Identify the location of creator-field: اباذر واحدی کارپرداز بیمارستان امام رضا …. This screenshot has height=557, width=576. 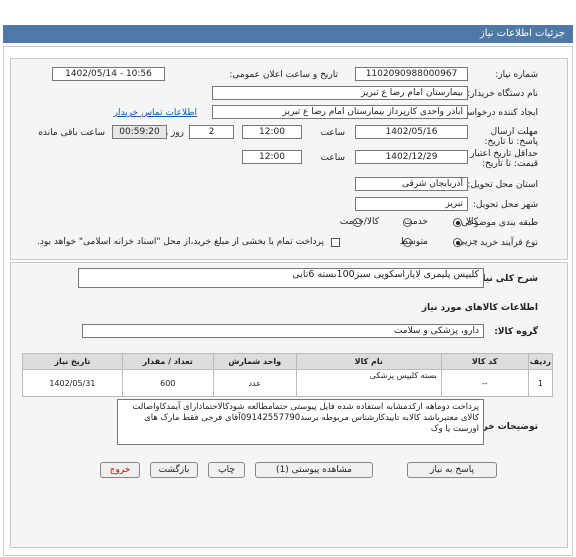
(340, 112).